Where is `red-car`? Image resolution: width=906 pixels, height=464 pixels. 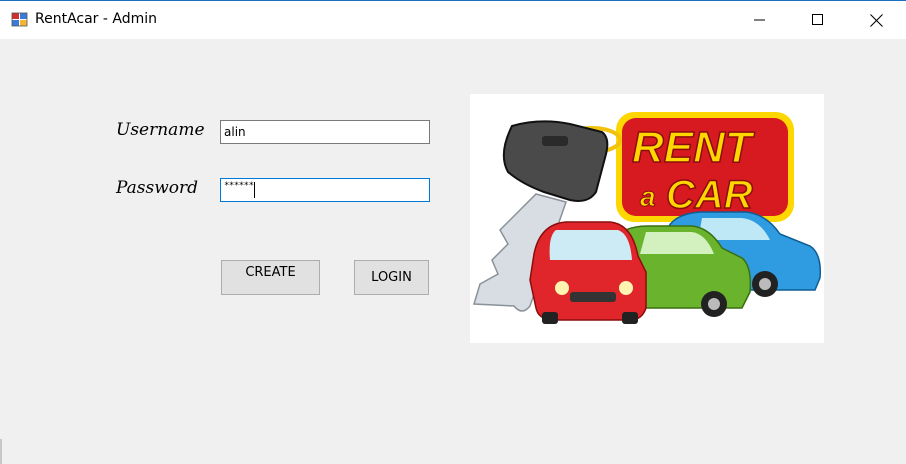 red-car is located at coordinates (588, 272).